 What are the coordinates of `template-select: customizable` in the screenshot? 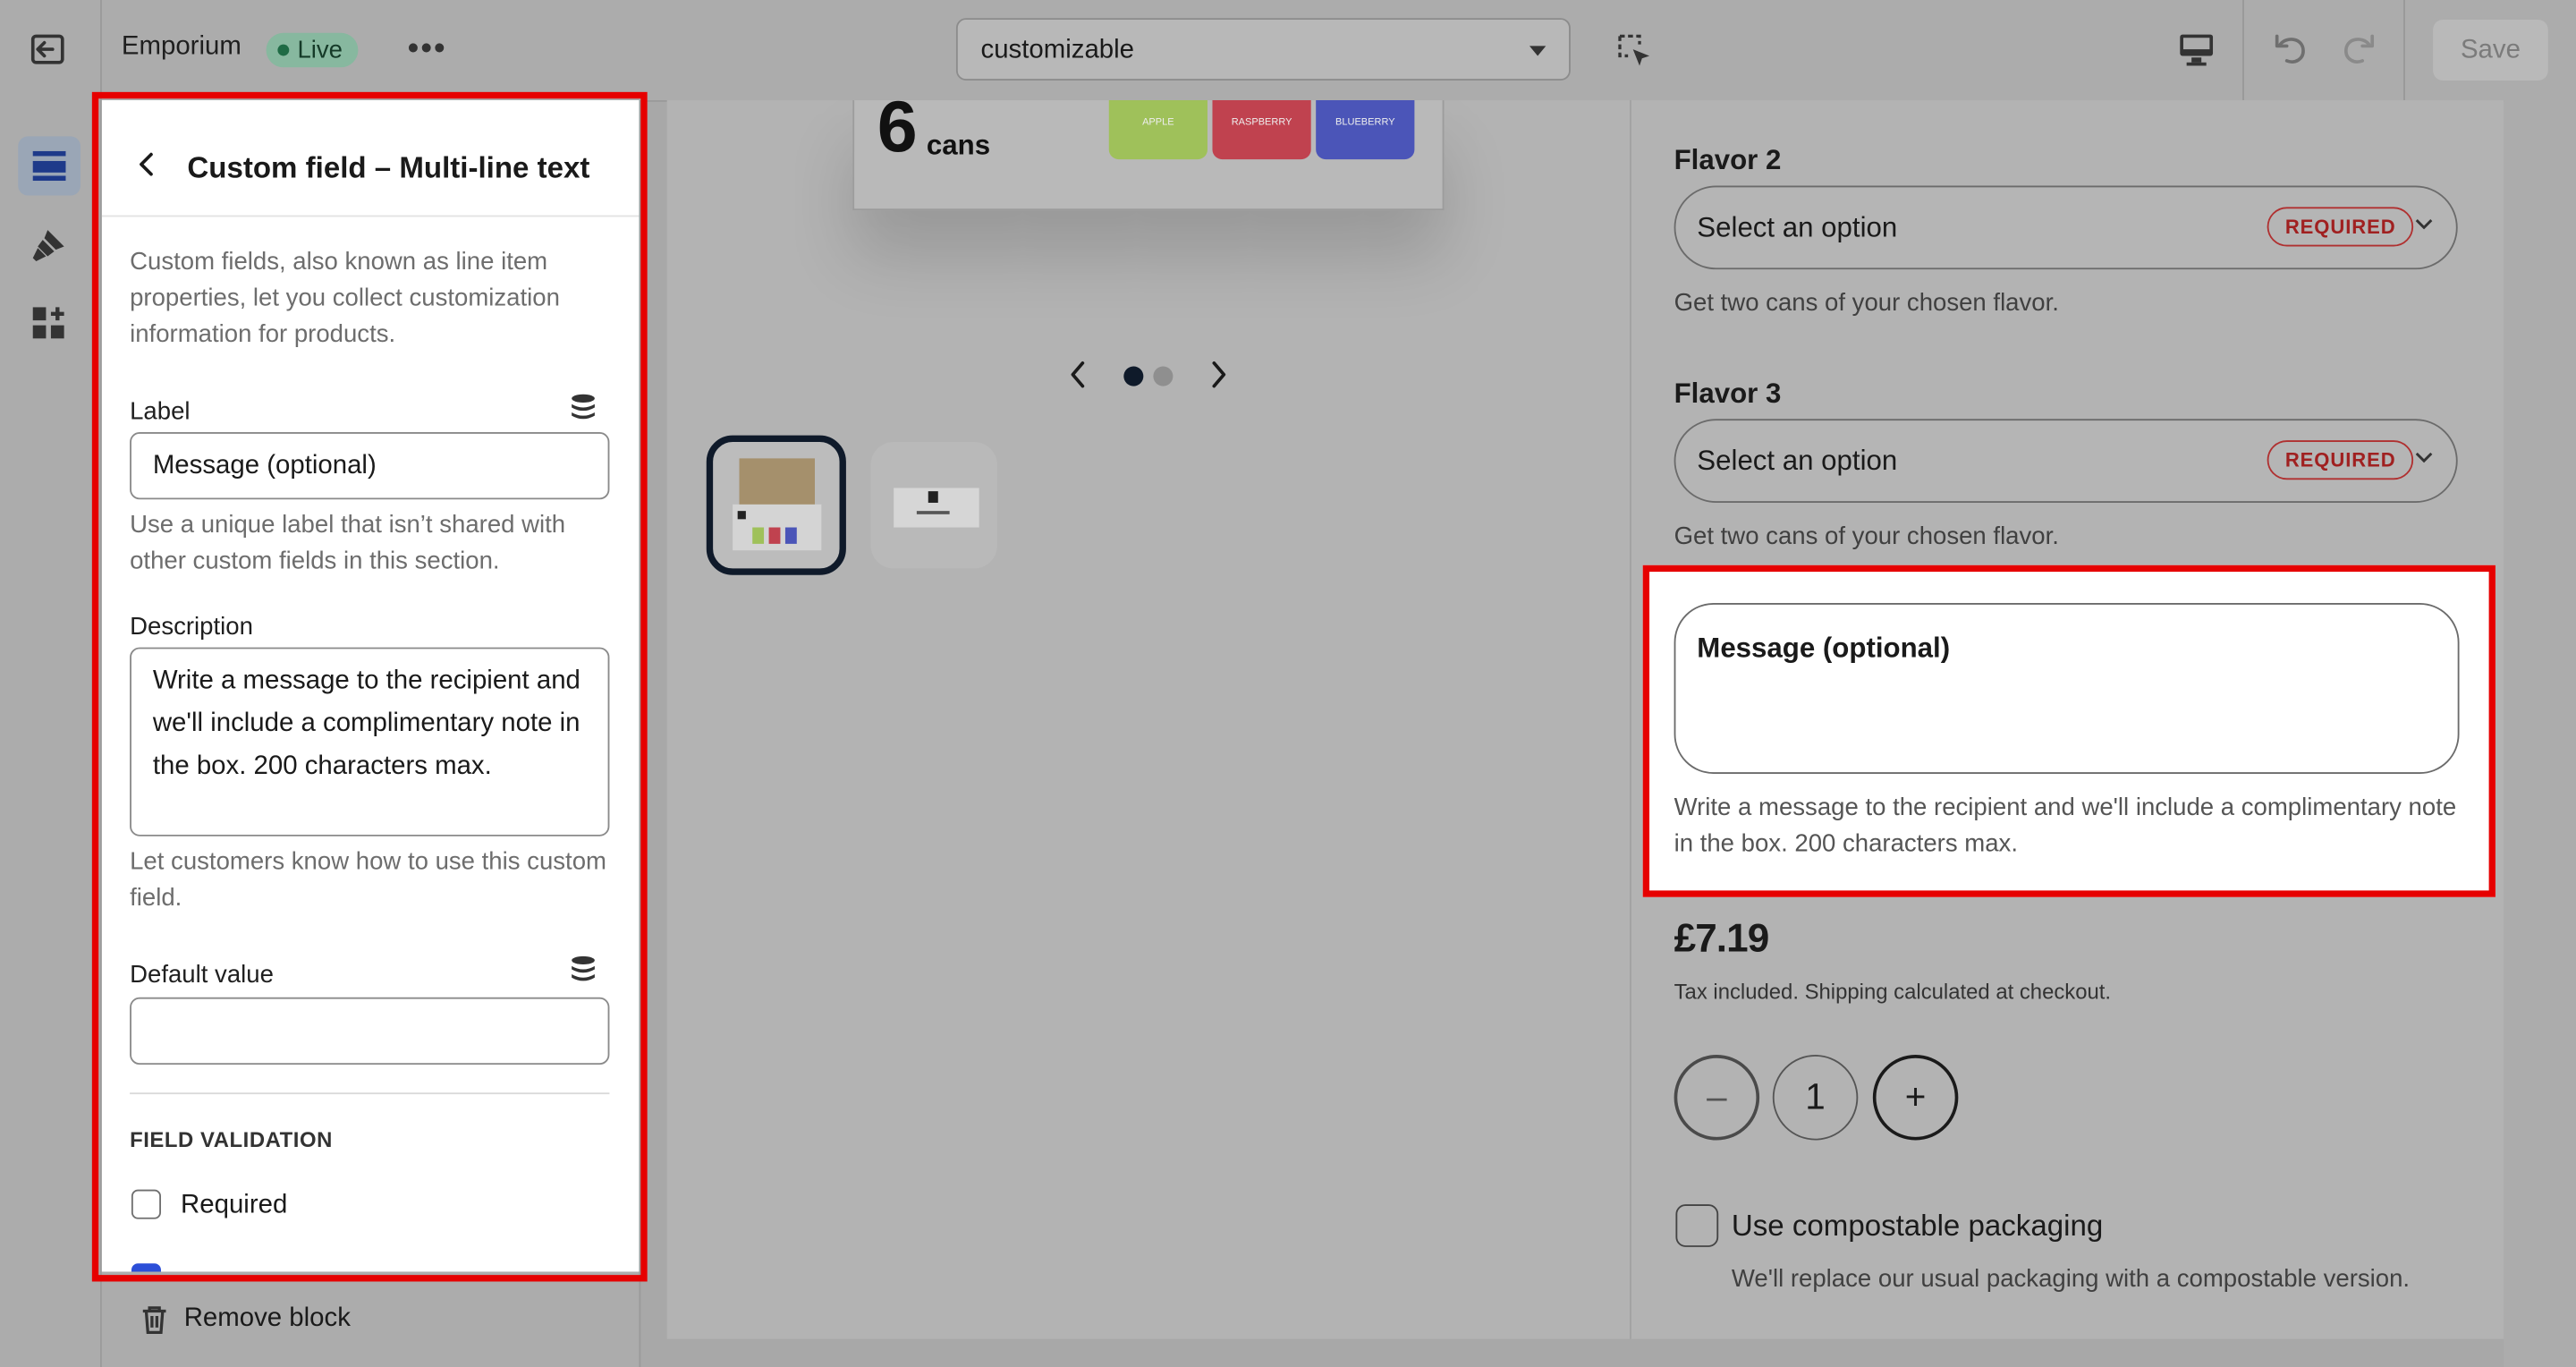 It's located at (1263, 49).